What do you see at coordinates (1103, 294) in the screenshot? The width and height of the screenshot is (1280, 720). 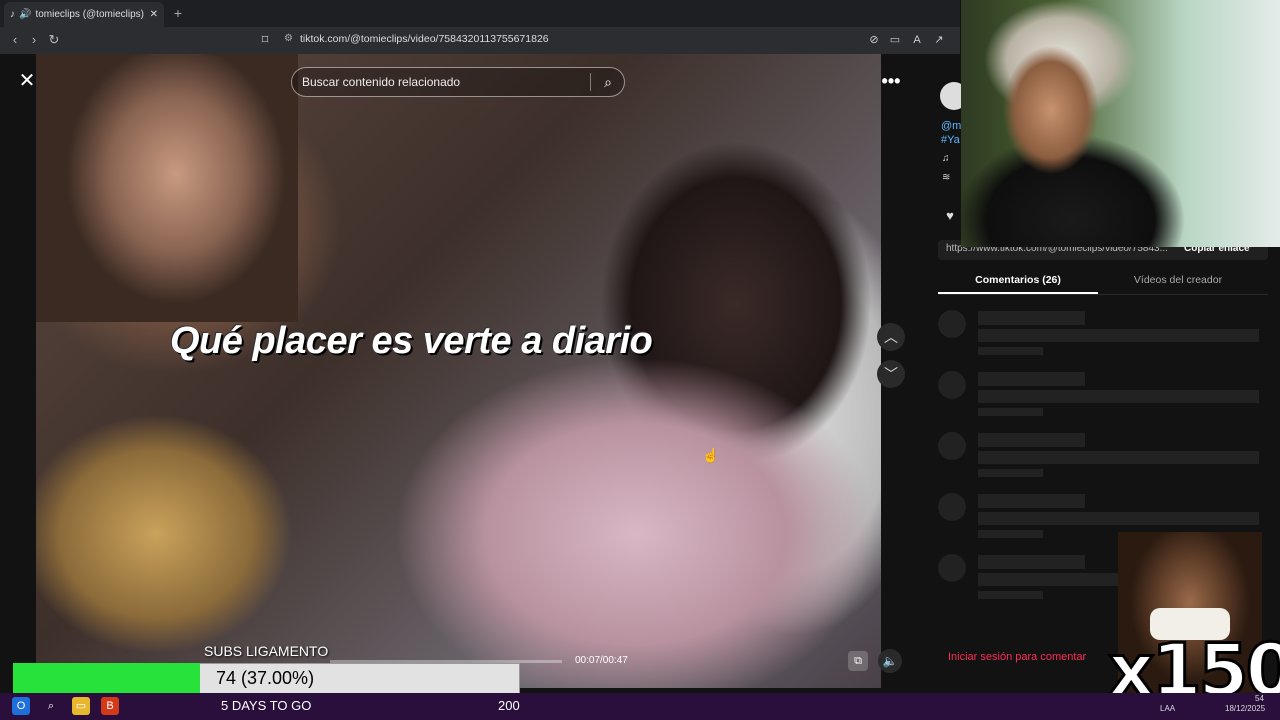 I see `tab-divider` at bounding box center [1103, 294].